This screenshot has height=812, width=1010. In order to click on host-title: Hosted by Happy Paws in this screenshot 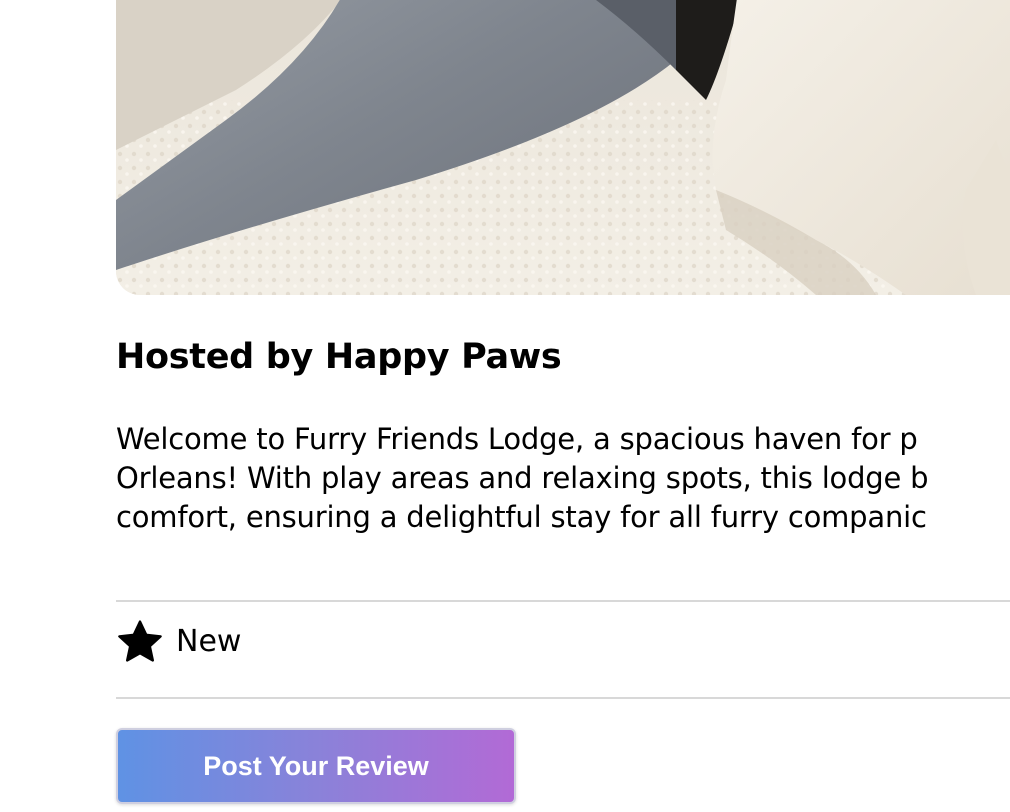, I will do `click(339, 357)`.